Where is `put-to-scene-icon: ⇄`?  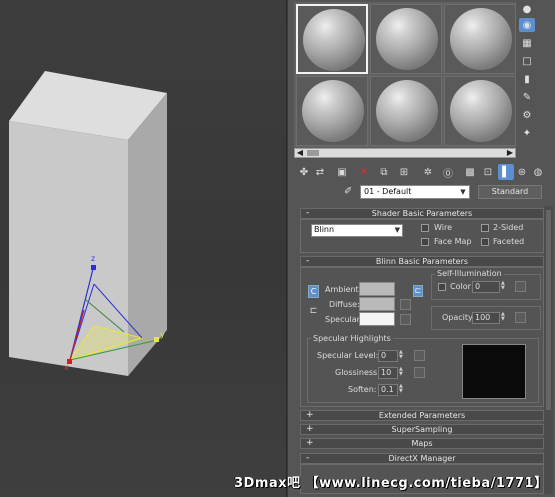 put-to-scene-icon: ⇄ is located at coordinates (320, 172).